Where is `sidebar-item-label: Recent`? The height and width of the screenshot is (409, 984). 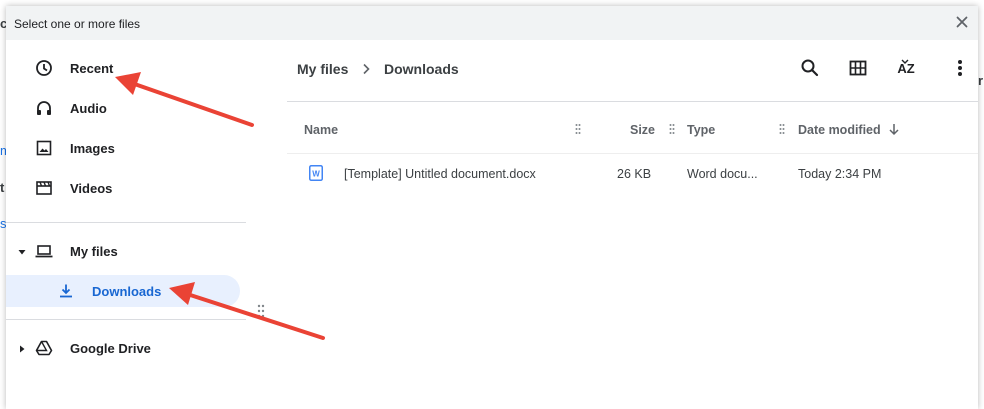 sidebar-item-label: Recent is located at coordinates (92, 68).